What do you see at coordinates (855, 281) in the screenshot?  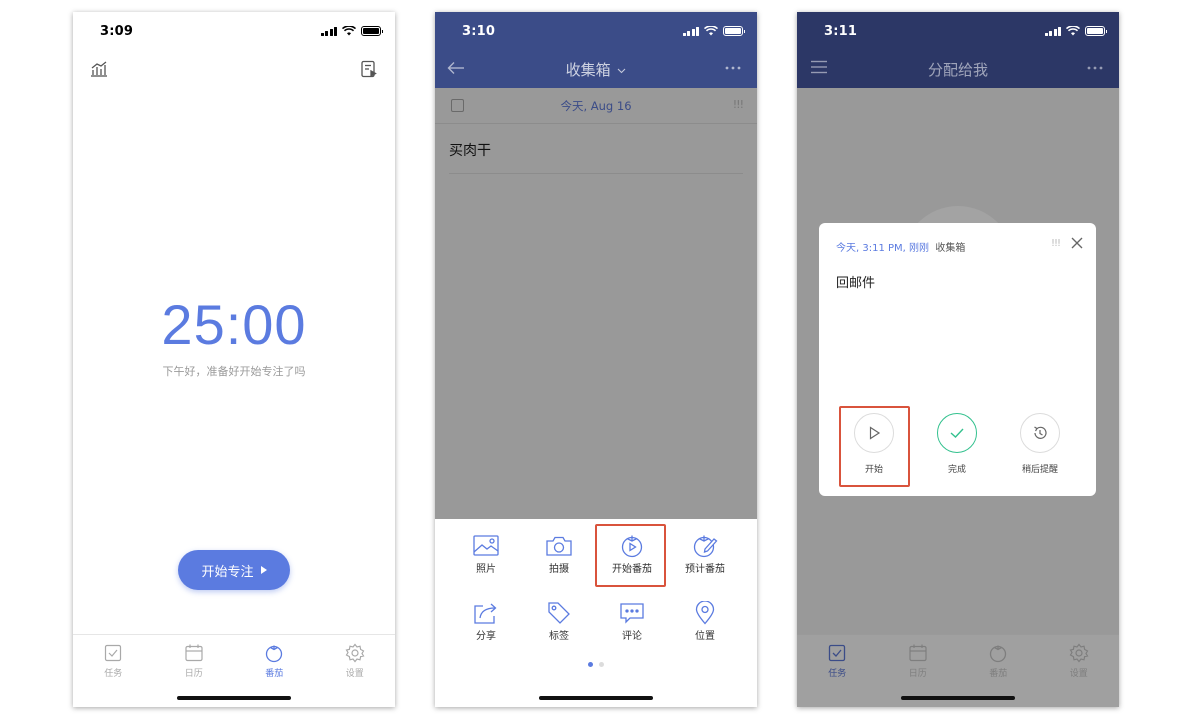 I see `task-title: 回邮件` at bounding box center [855, 281].